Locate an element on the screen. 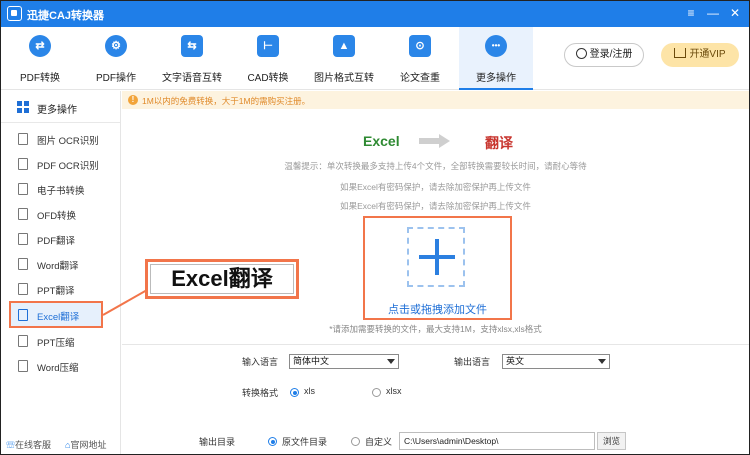 This screenshot has width=750, height=455. dropzone-label: 点击或拖拽添加文件 is located at coordinates (437, 309).